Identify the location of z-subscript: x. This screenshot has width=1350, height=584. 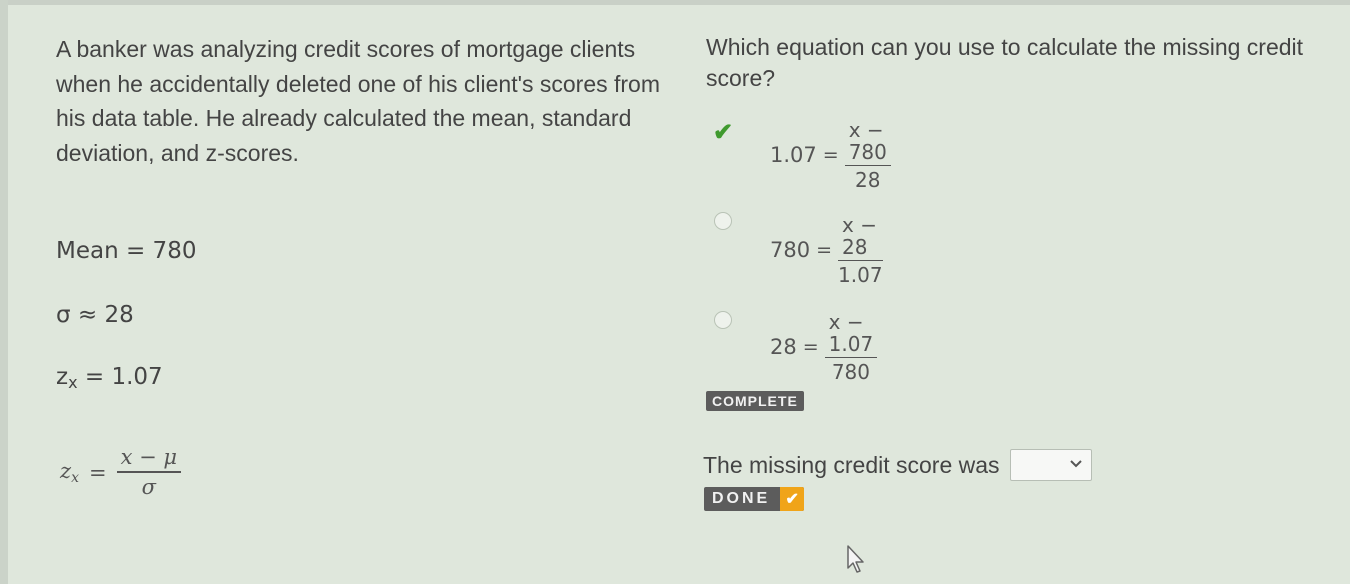
(73, 382).